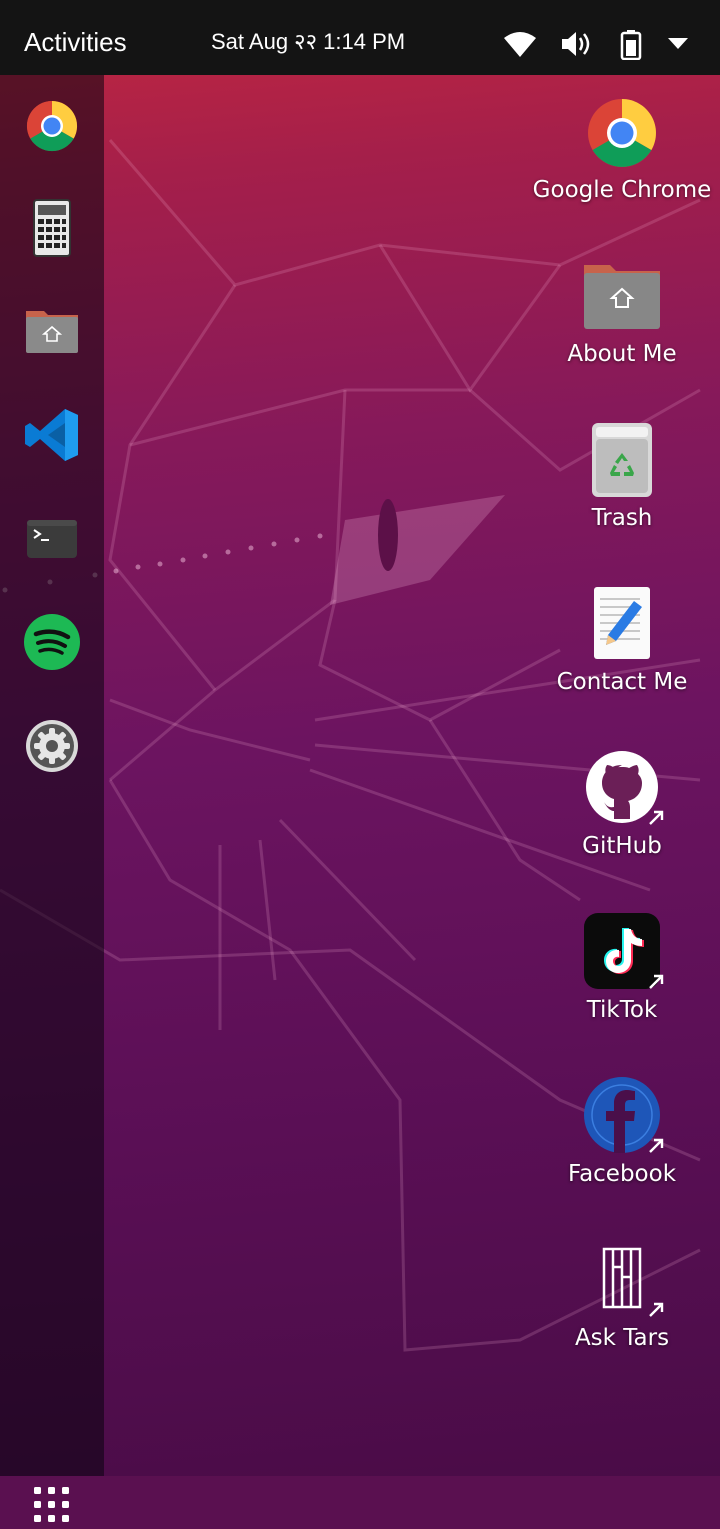  I want to click on desktop-icon-label: About Me, so click(622, 354).